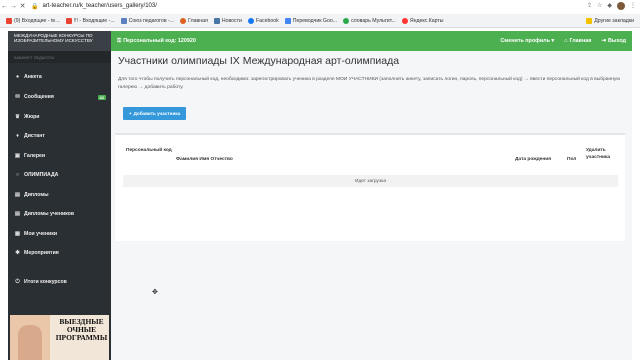 This screenshot has width=640, height=360. I want to click on trophy-icon: ♛, so click(17, 117).